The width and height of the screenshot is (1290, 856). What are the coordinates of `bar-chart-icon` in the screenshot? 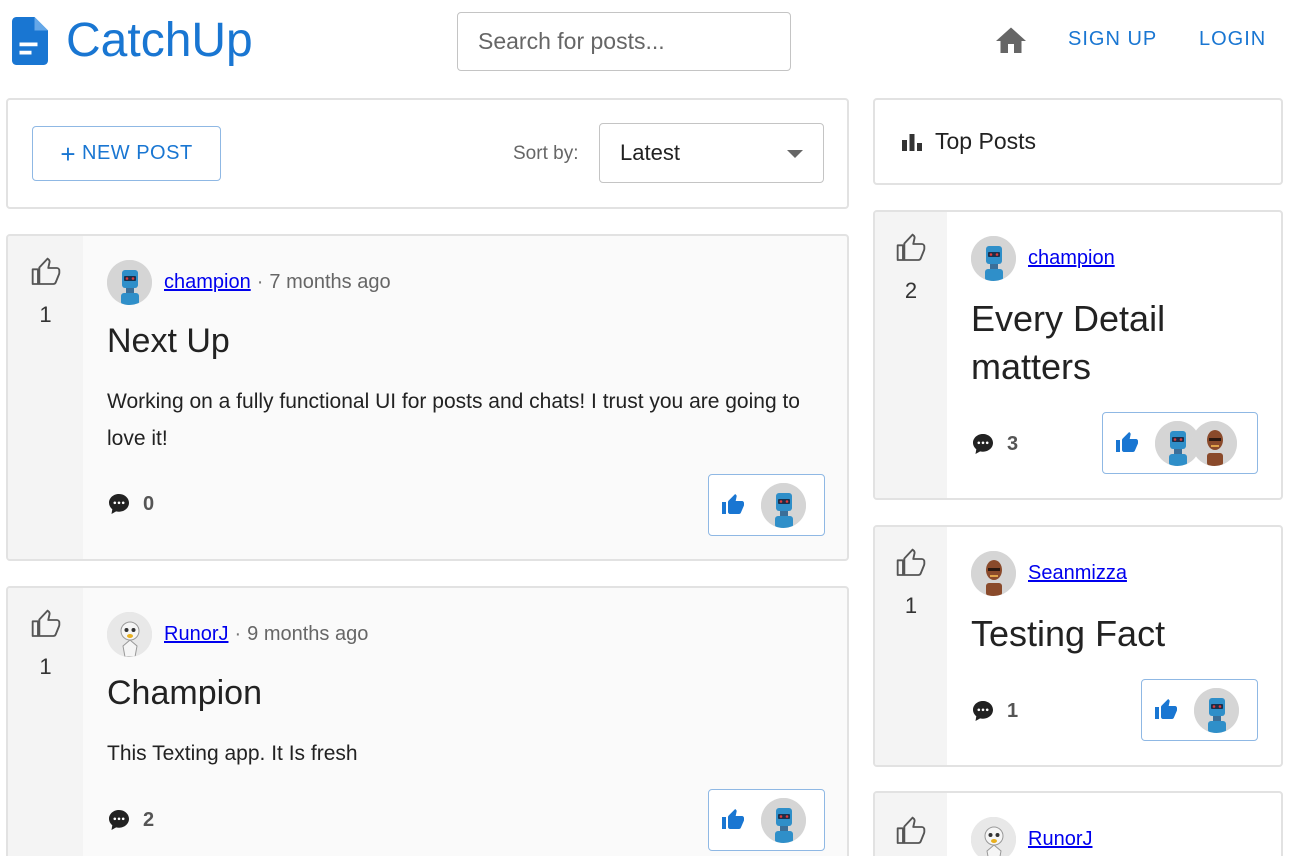 It's located at (912, 142).